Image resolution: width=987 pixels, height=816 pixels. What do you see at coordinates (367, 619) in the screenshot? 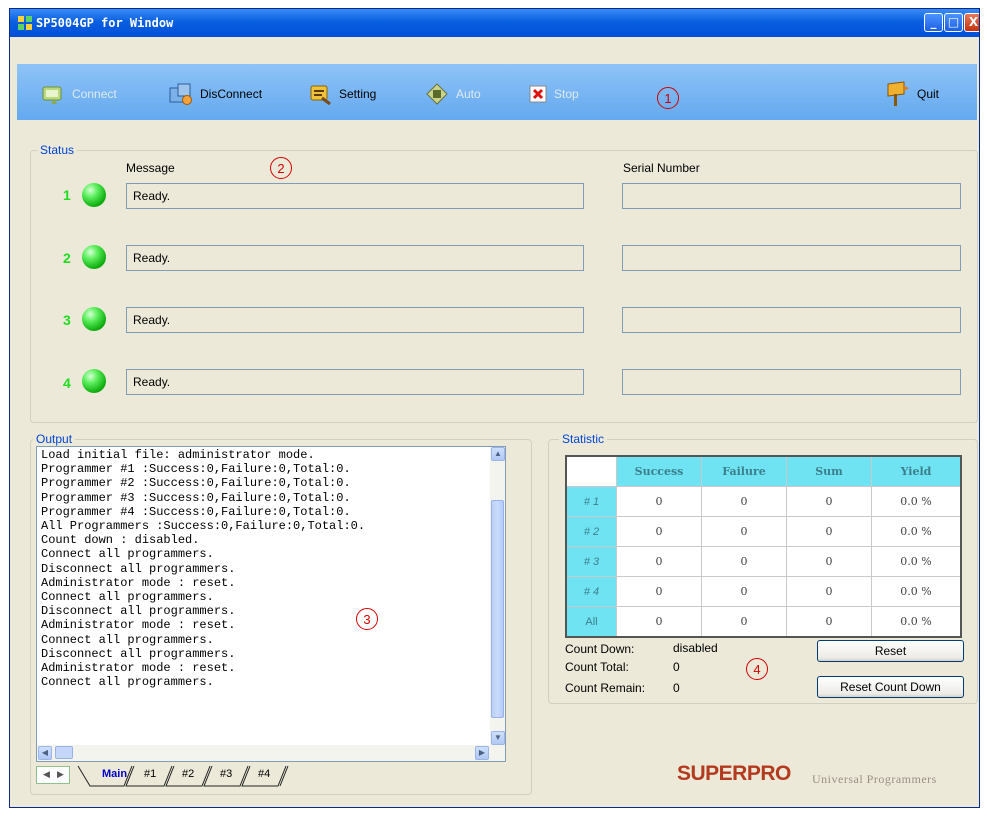
I see `annotation-marker-3: 3` at bounding box center [367, 619].